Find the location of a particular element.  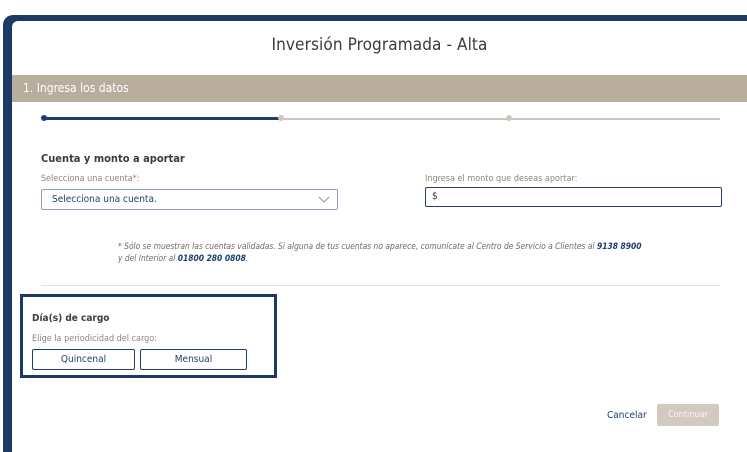

progress-stepper is located at coordinates (380, 119).